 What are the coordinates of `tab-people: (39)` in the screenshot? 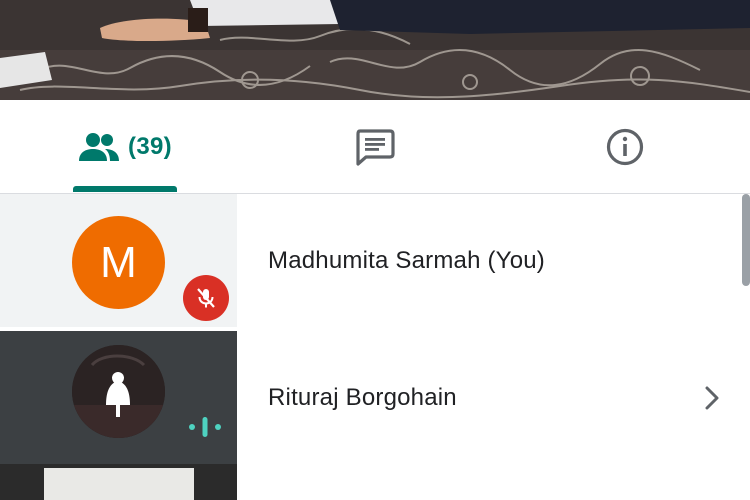 It's located at (125, 146).